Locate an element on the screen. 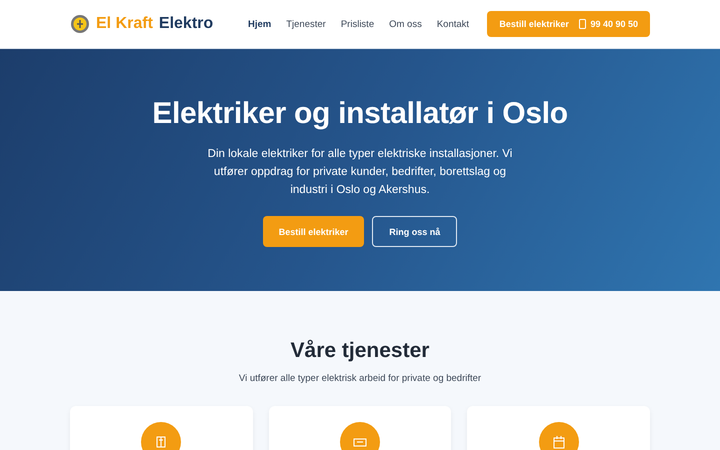  logo-text: Elektro is located at coordinates (186, 24).